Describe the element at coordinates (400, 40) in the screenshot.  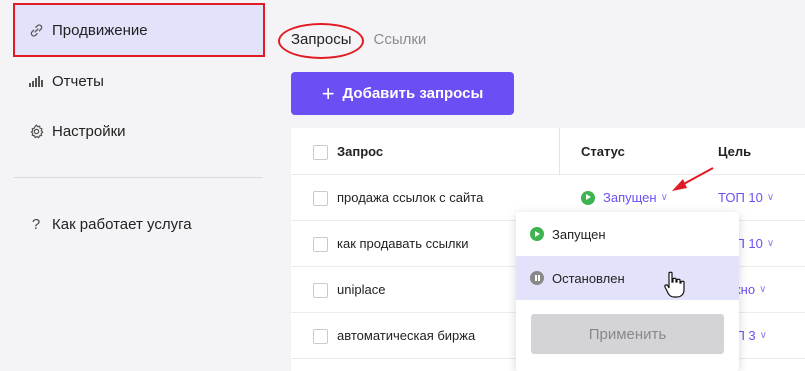
I see `tab-links: Ссылки` at that location.